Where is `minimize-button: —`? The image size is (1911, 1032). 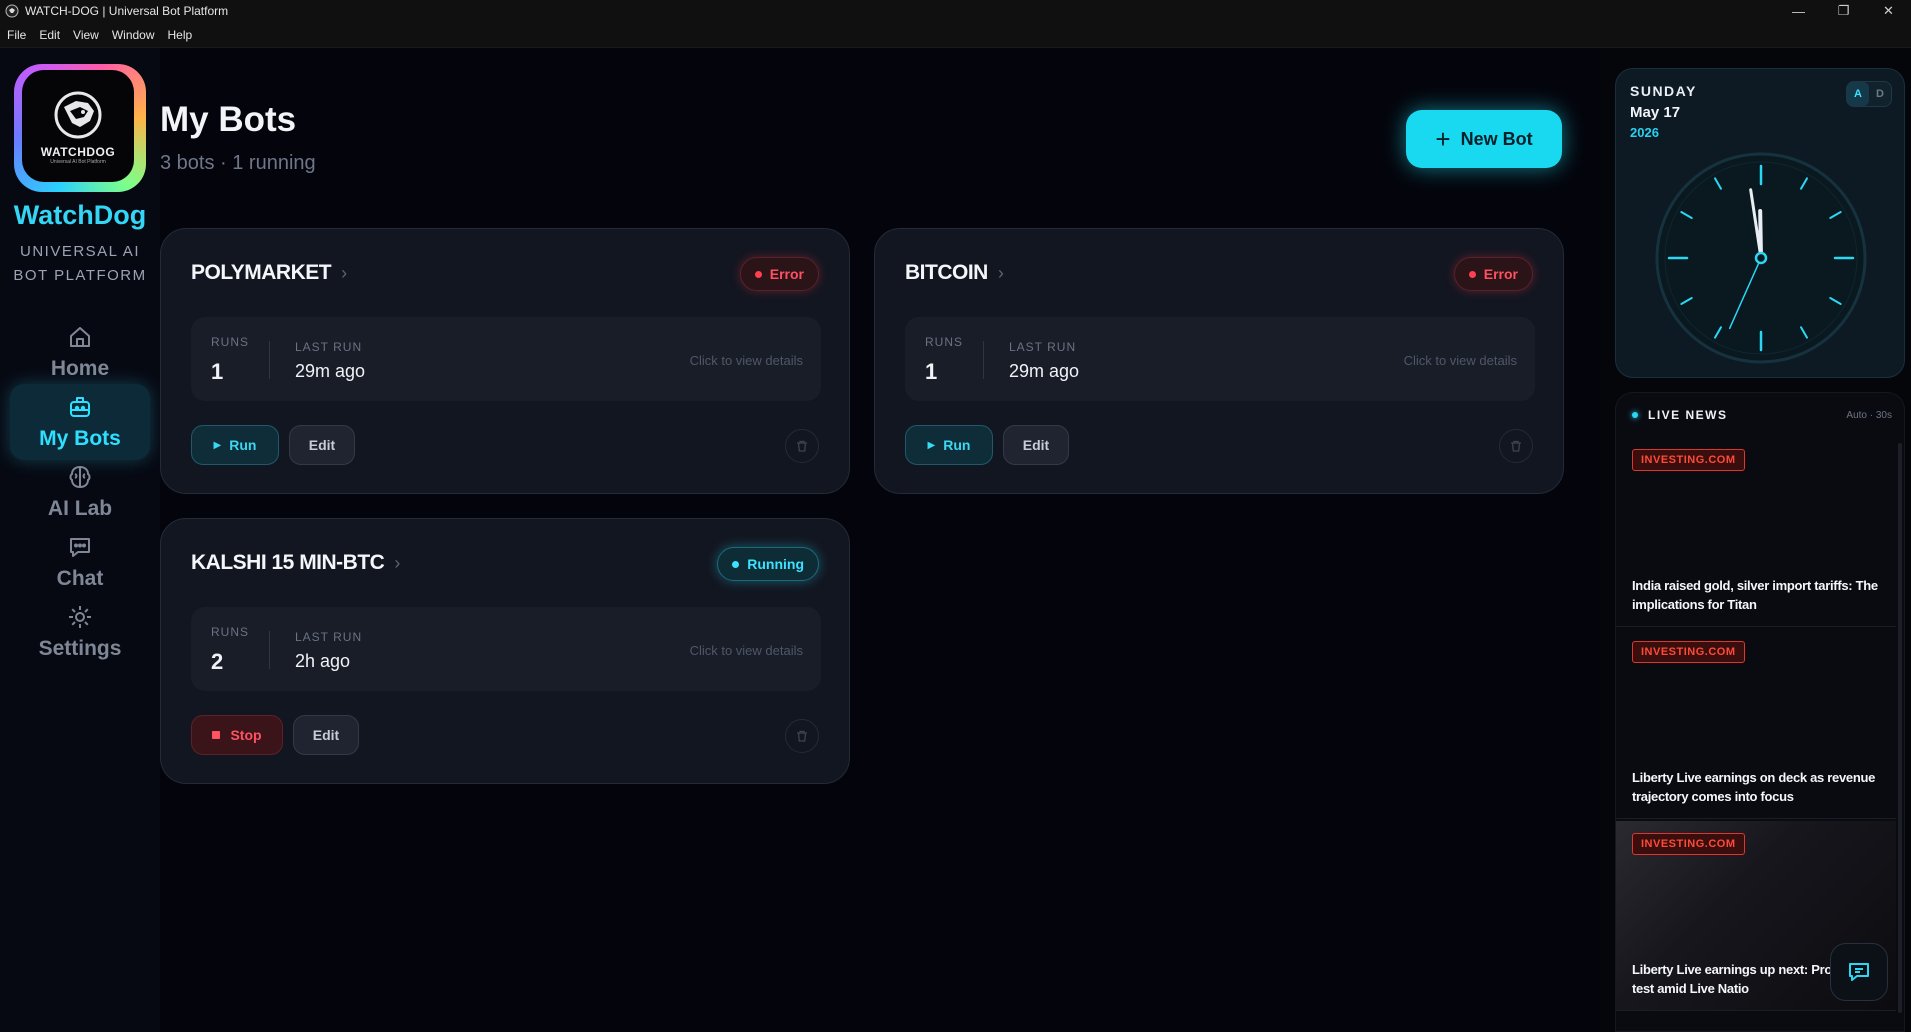
minimize-button: — is located at coordinates (1798, 11).